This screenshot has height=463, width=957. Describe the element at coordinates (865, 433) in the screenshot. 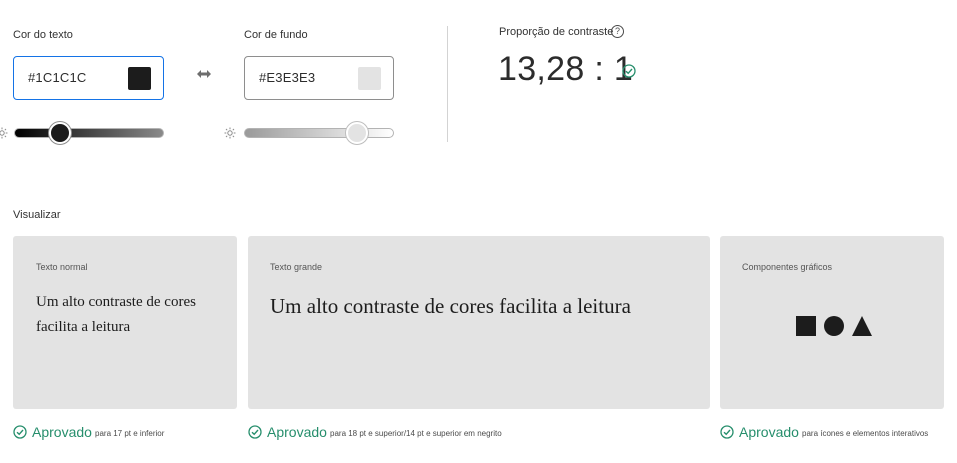

I see `pass-note: para ícones e elementos interativos` at that location.